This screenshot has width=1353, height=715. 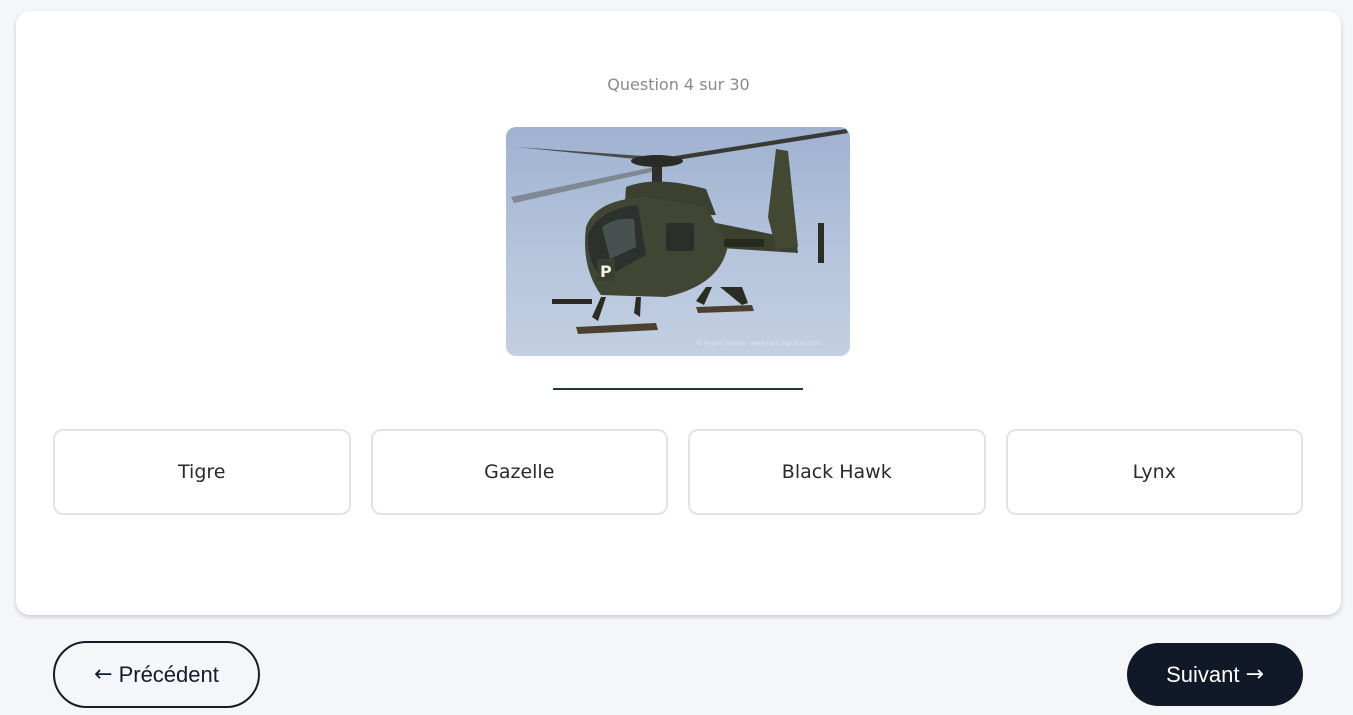 I want to click on next-label: Suivant, so click(x=1203, y=674).